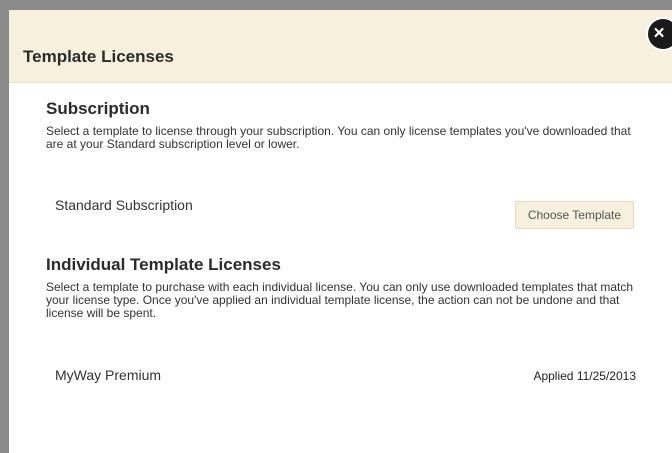 This screenshot has width=672, height=453. Describe the element at coordinates (341, 382) in the screenshot. I see `individual-license-row: MyWay Premium Applied 11/25/2013` at that location.